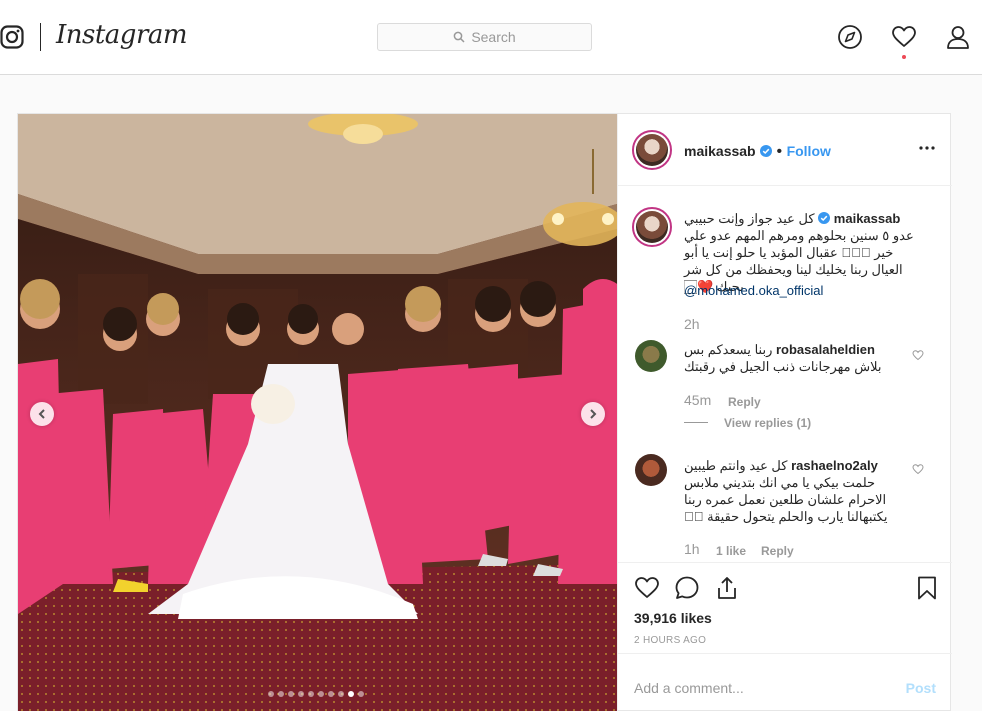 The height and width of the screenshot is (711, 982). What do you see at coordinates (958, 37) in the screenshot?
I see `profile-icon` at bounding box center [958, 37].